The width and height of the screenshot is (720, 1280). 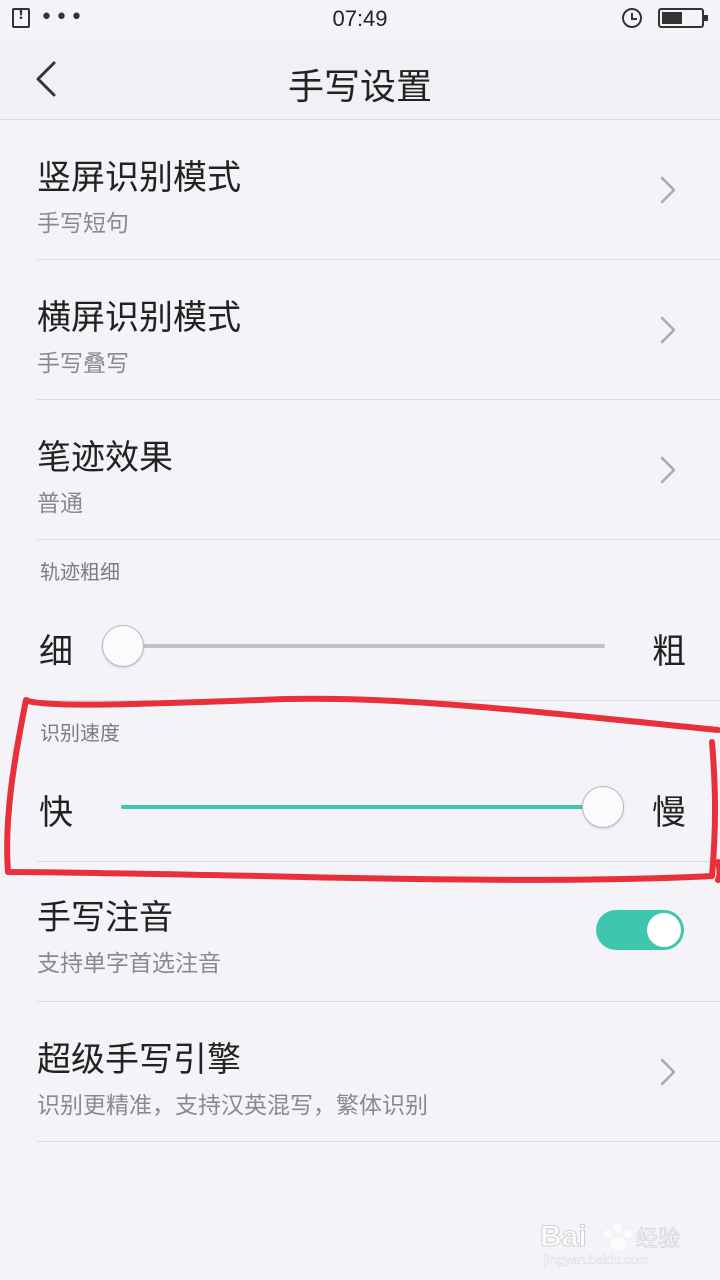 What do you see at coordinates (632, 18) in the screenshot?
I see `alarm-icon` at bounding box center [632, 18].